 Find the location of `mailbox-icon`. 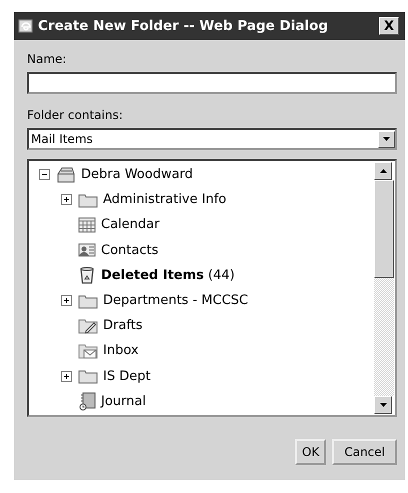

mailbox-icon is located at coordinates (66, 175).